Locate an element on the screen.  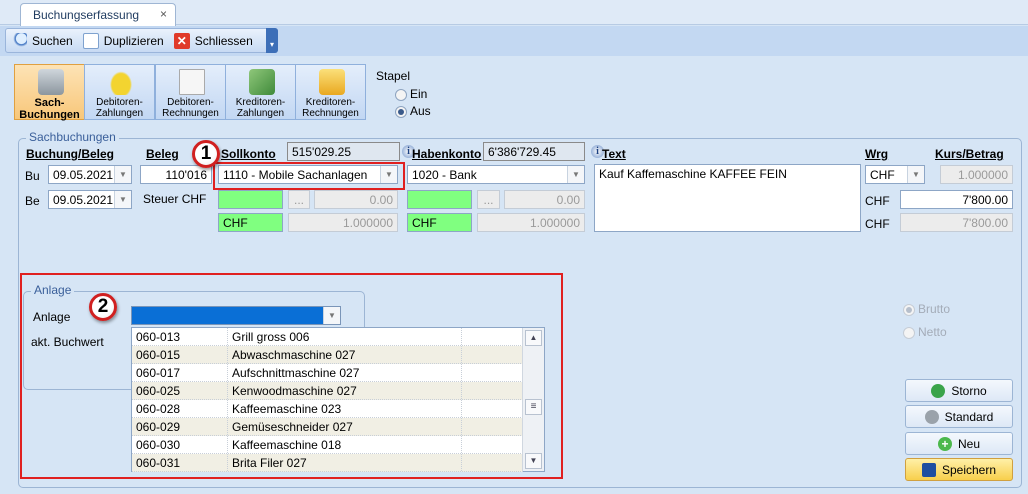
basket-icon is located at coordinates (332, 82).